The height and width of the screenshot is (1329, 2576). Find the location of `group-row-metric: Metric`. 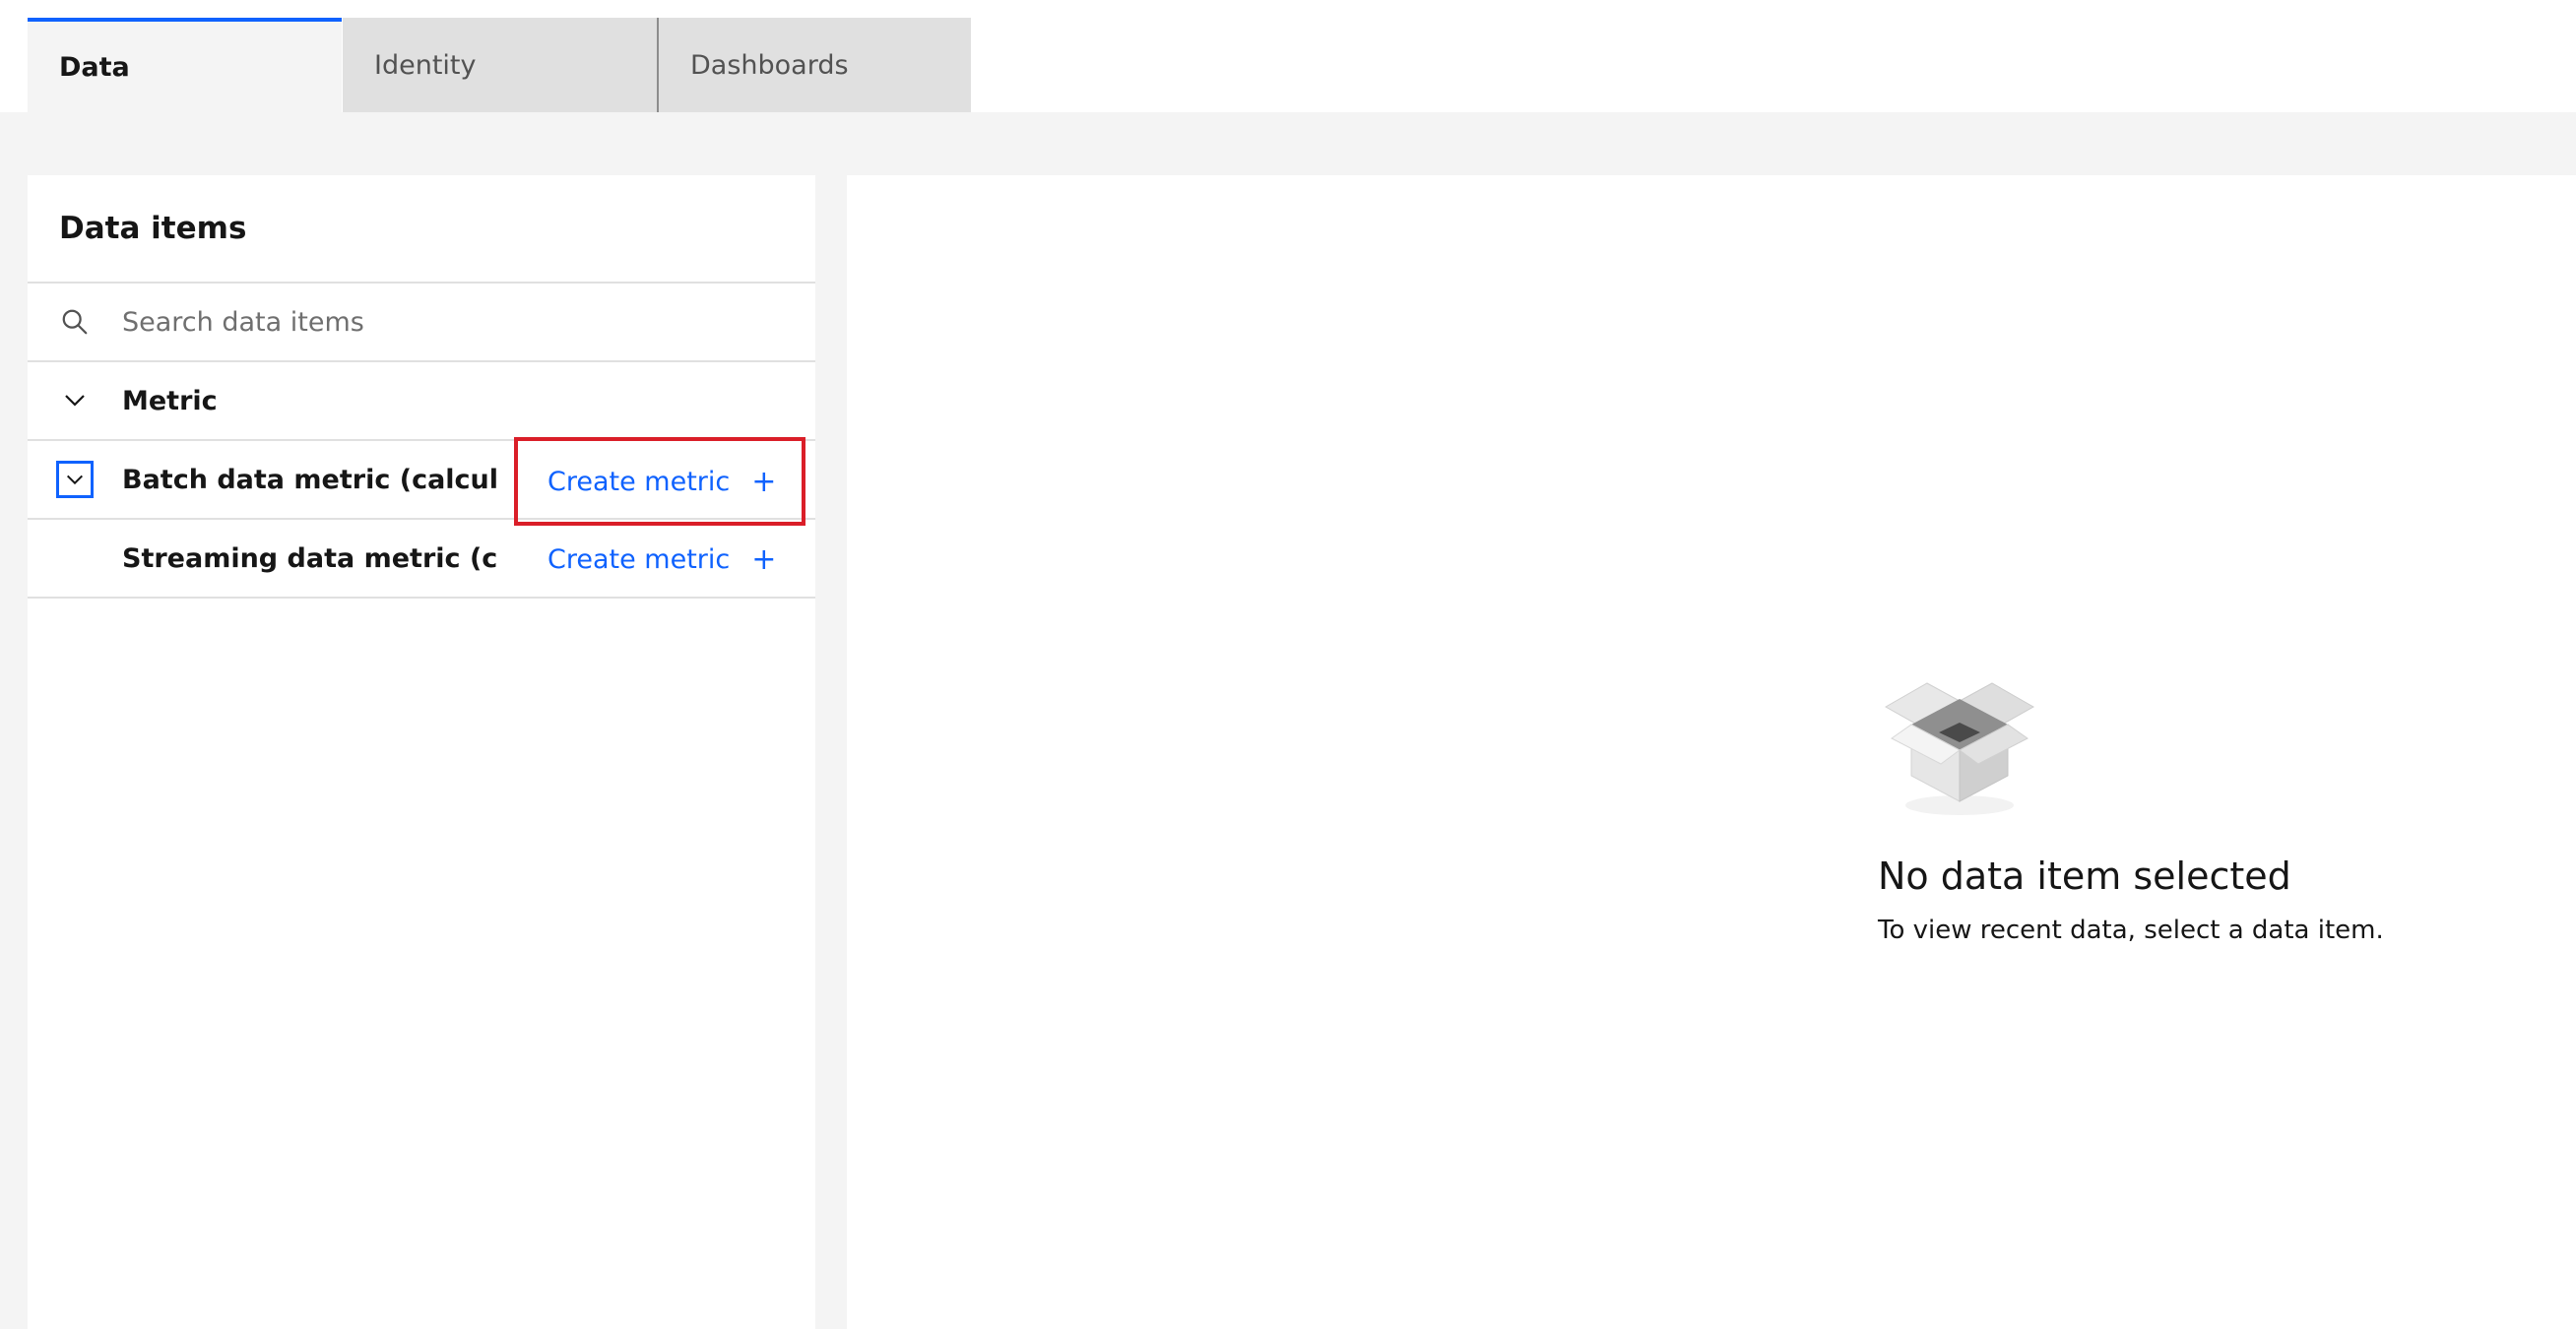

group-row-metric: Metric is located at coordinates (421, 401).